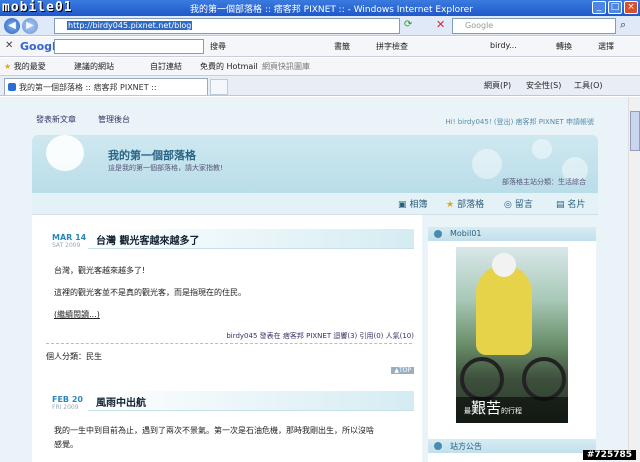 This screenshot has height=462, width=640. I want to click on google-search-input, so click(129, 46).